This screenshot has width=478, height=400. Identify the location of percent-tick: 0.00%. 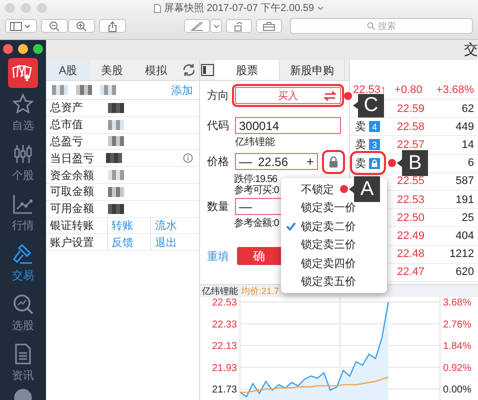
(457, 390).